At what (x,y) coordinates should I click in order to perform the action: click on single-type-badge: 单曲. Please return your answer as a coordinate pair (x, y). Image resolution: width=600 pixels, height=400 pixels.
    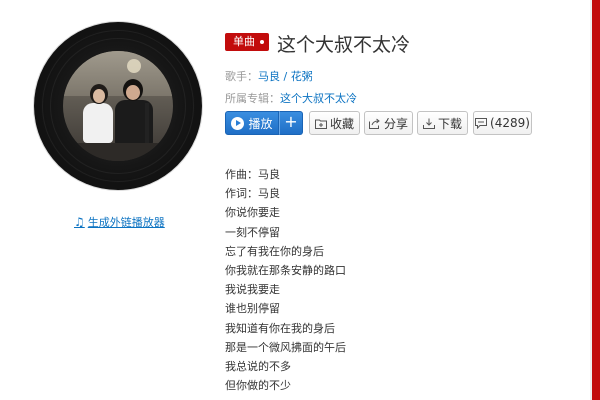
    Looking at the image, I should click on (247, 42).